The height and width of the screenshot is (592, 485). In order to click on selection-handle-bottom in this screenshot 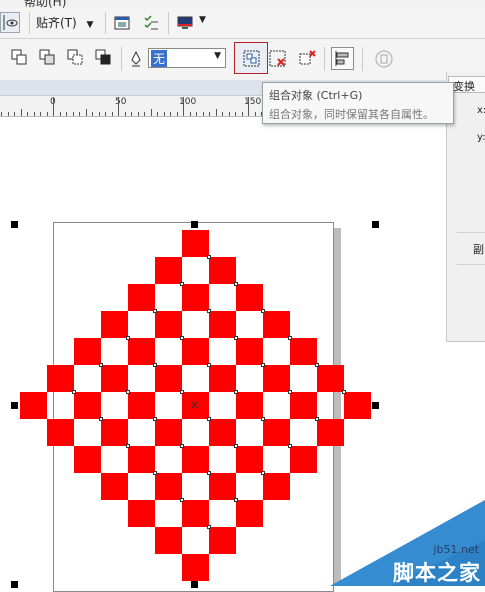, I will do `click(194, 584)`.